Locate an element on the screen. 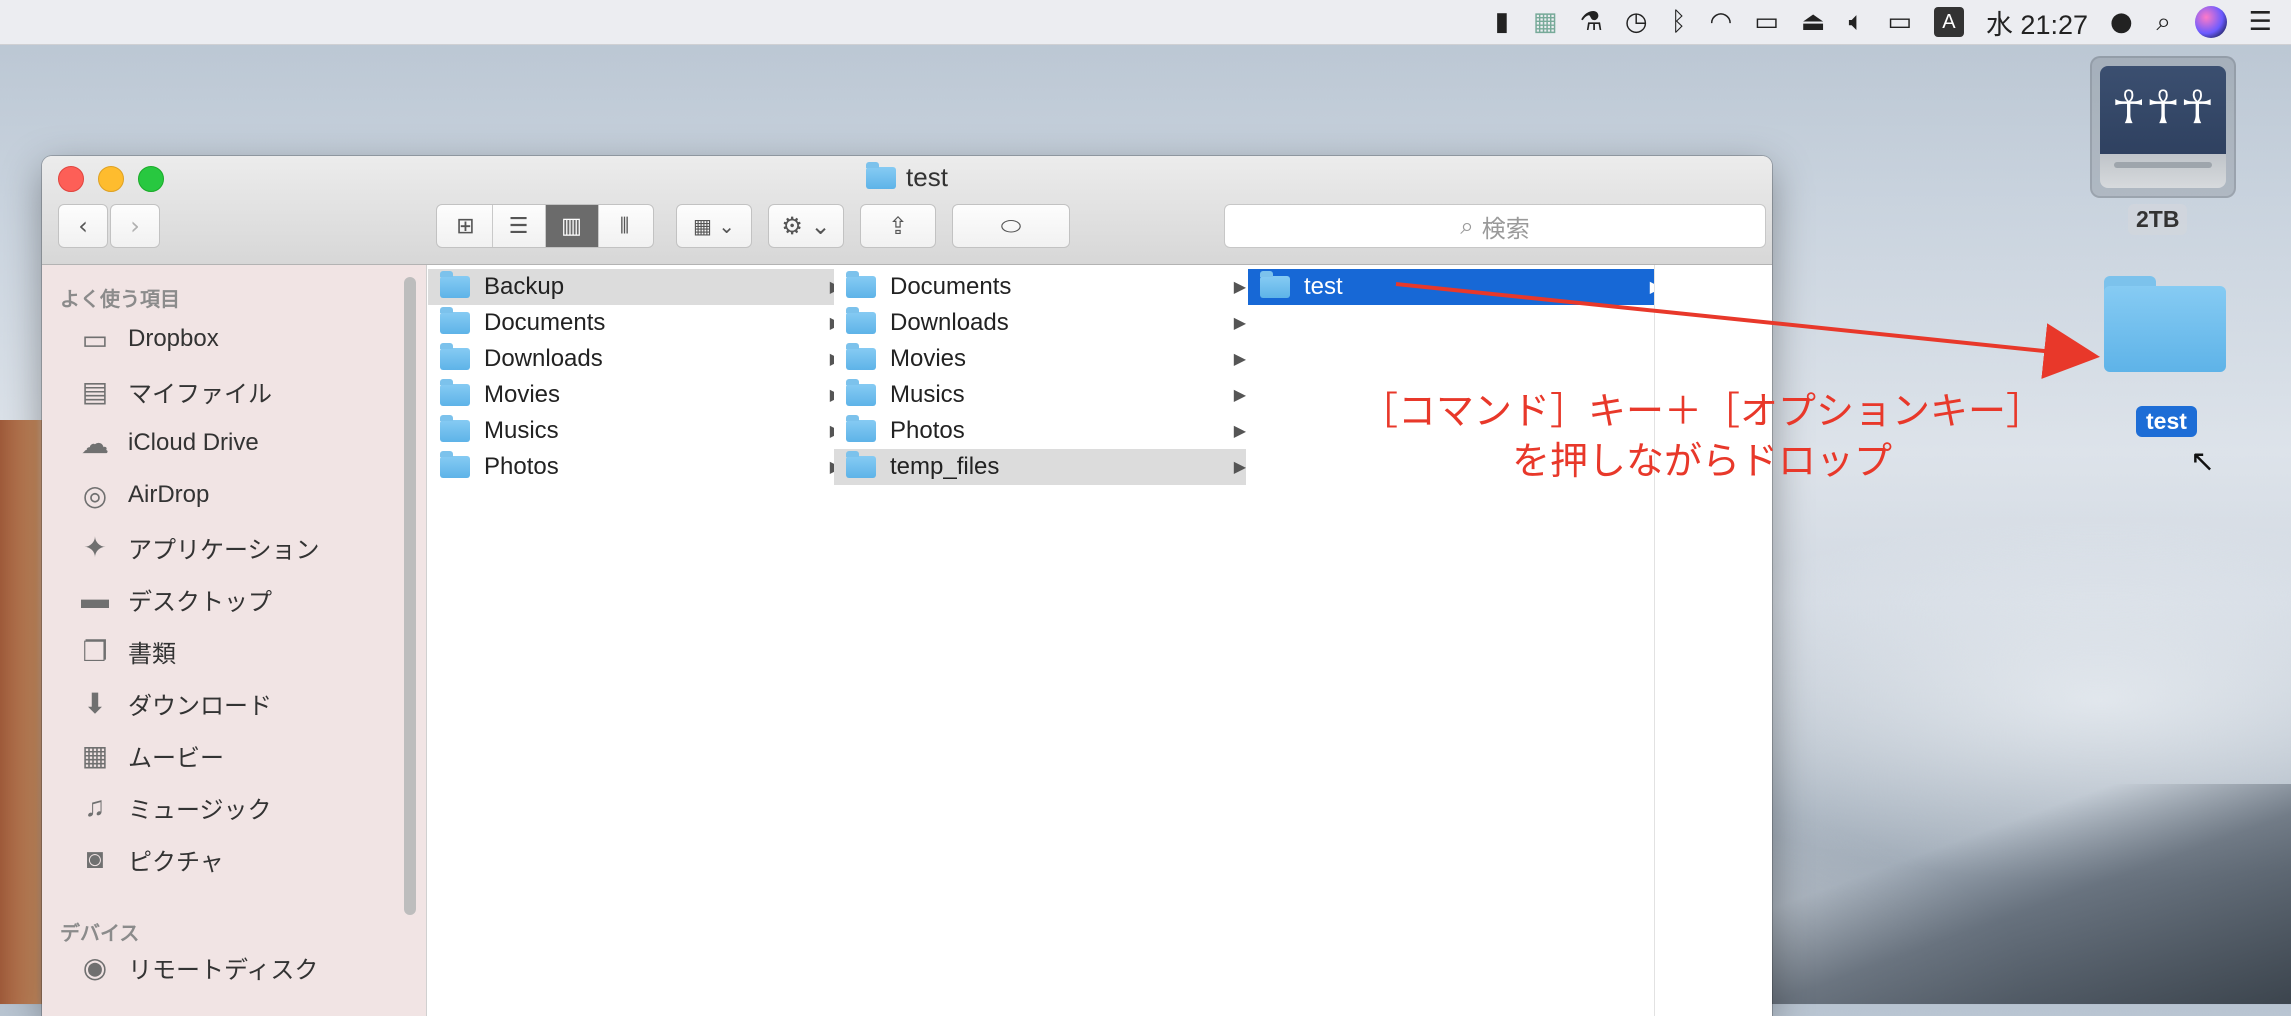 The image size is (2291, 1016). annotation-text: ［コマンド］キー＋［オプションキー］ を押しながらドロップ is located at coordinates (1702, 436).